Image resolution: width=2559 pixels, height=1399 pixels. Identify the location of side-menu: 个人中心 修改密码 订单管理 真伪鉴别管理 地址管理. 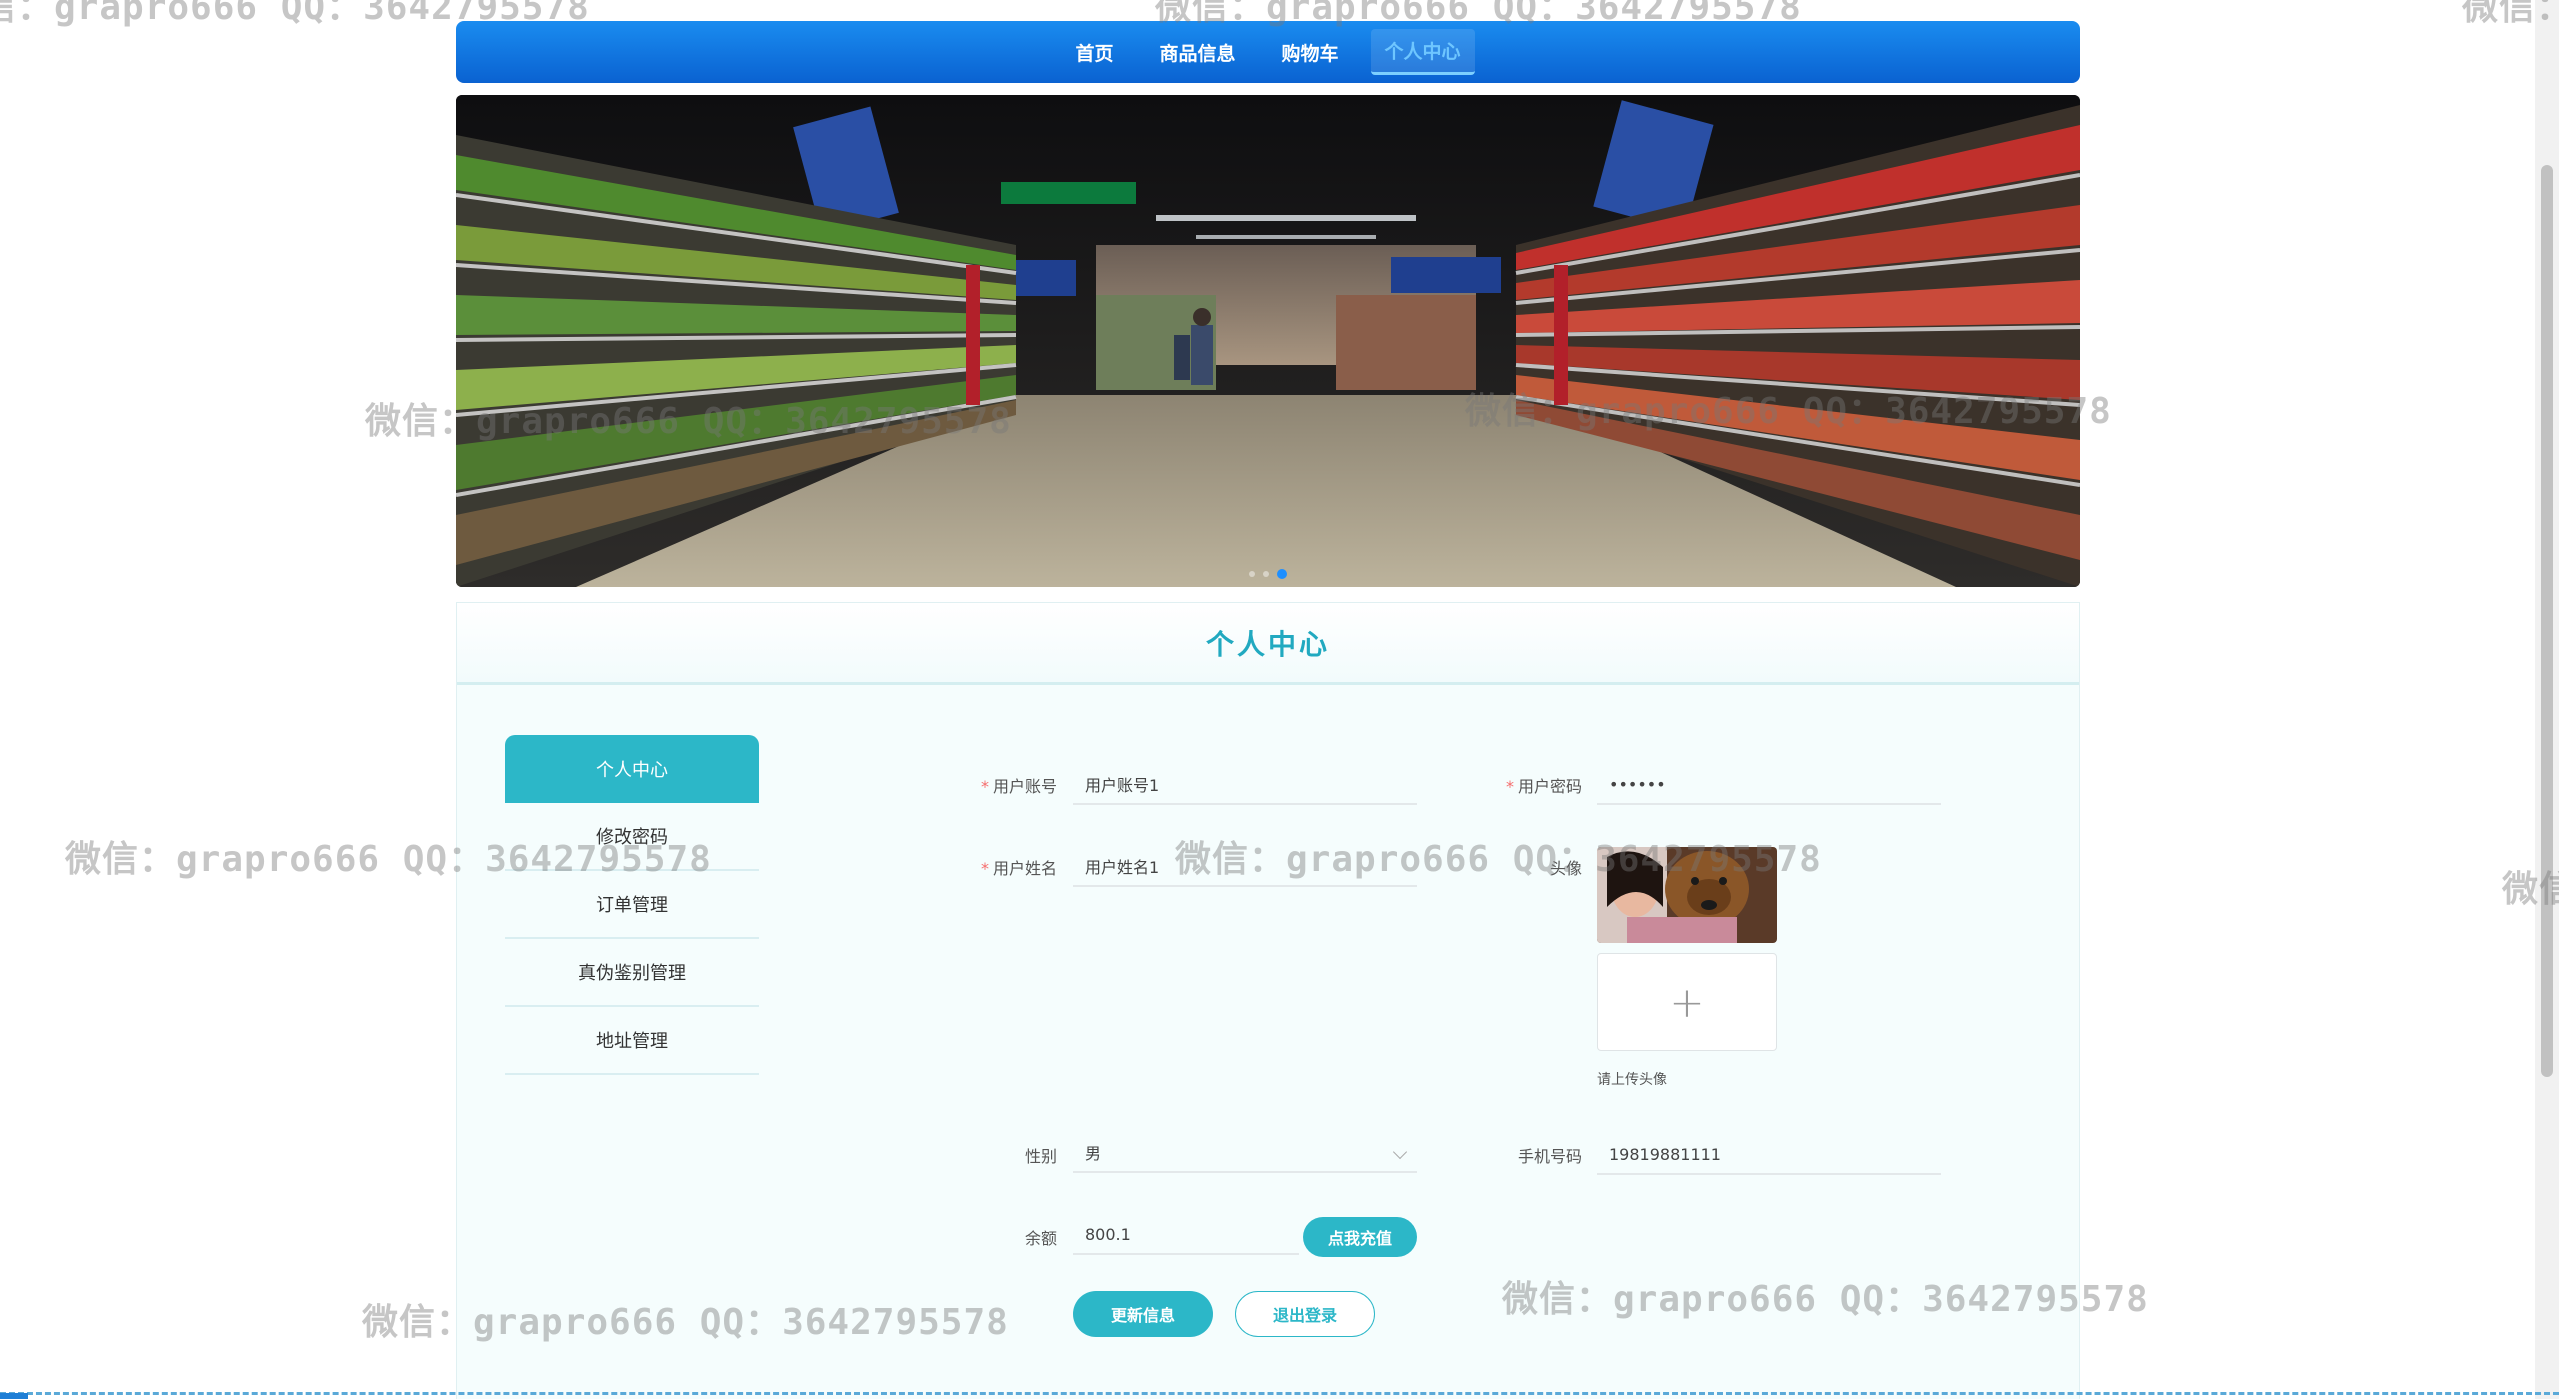
(632, 905).